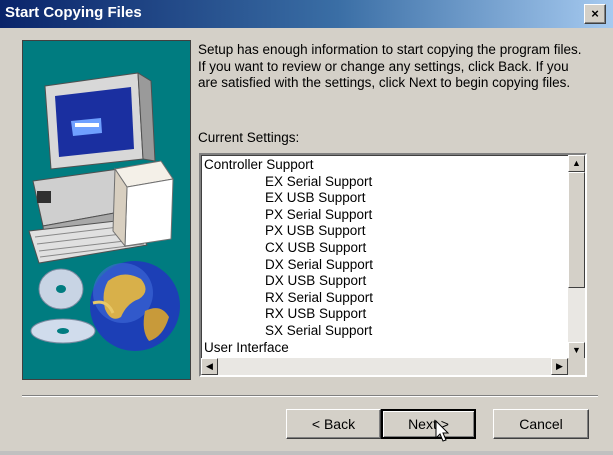 The height and width of the screenshot is (455, 613). Describe the element at coordinates (259, 164) in the screenshot. I see `settings-group-heading: Controller Support` at that location.